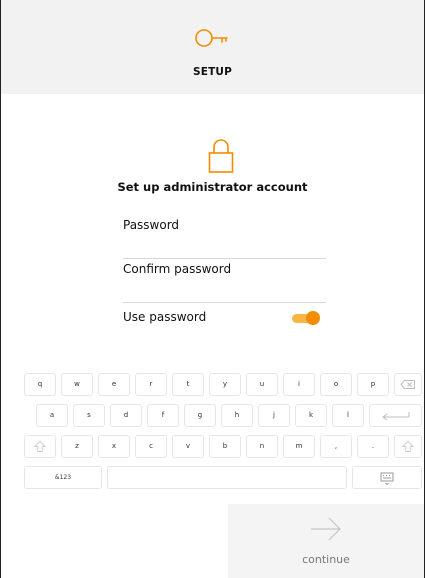 This screenshot has width=425, height=578. I want to click on key-period: ., so click(373, 446).